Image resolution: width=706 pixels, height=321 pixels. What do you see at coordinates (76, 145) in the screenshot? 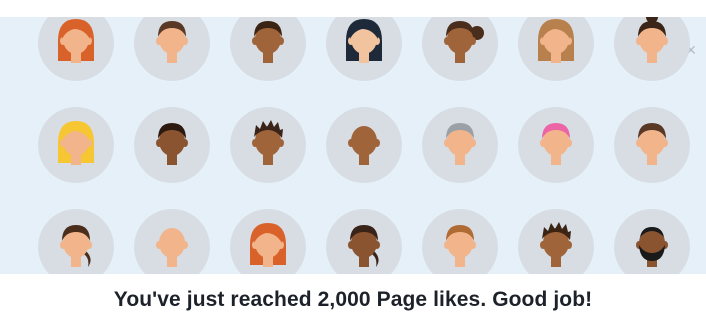
I see `avatar-blonde-woman` at bounding box center [76, 145].